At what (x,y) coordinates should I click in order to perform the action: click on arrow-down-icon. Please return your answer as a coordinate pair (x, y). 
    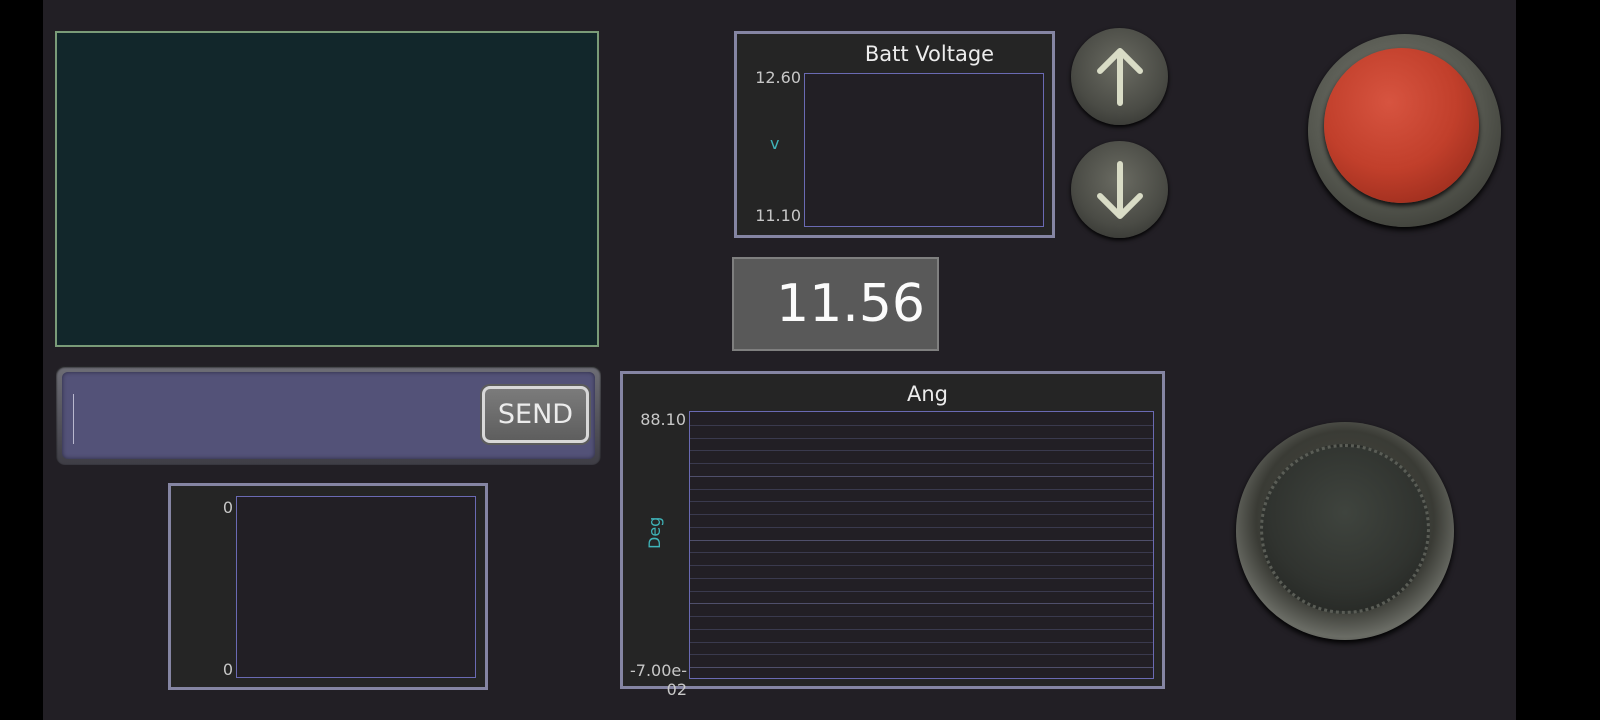
    Looking at the image, I should click on (1119, 189).